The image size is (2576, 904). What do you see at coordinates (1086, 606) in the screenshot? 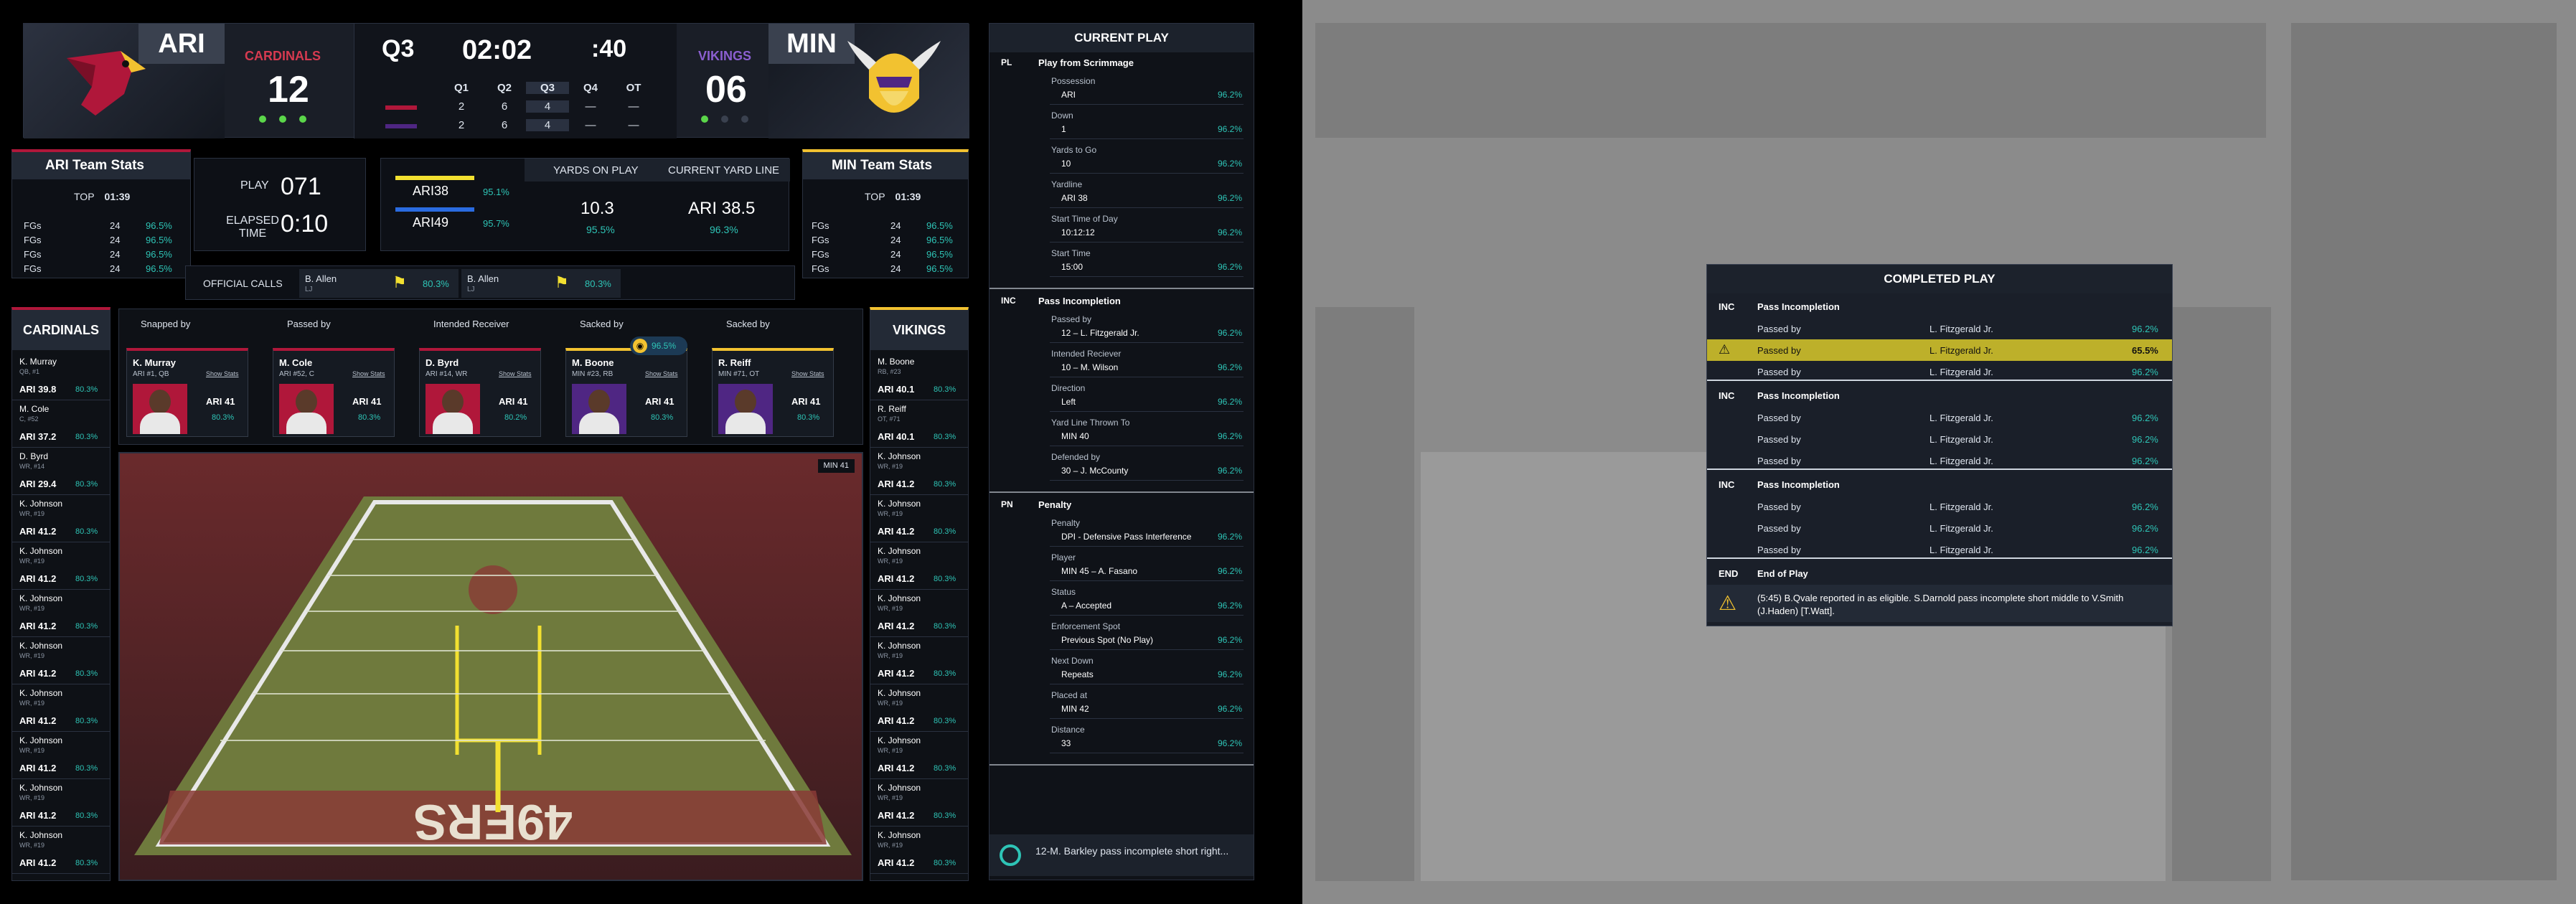
I see `item-value: A – Accepted` at bounding box center [1086, 606].